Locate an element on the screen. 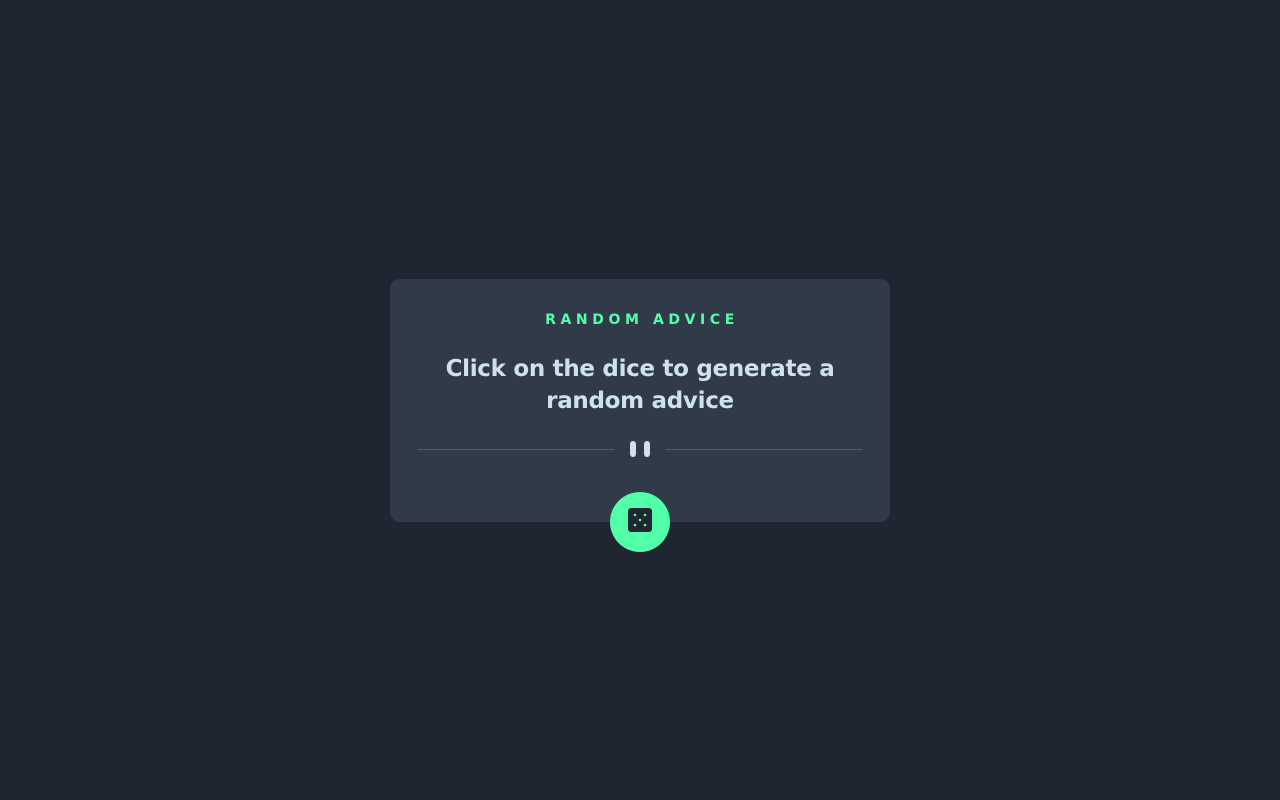  pause-icon is located at coordinates (640, 449).